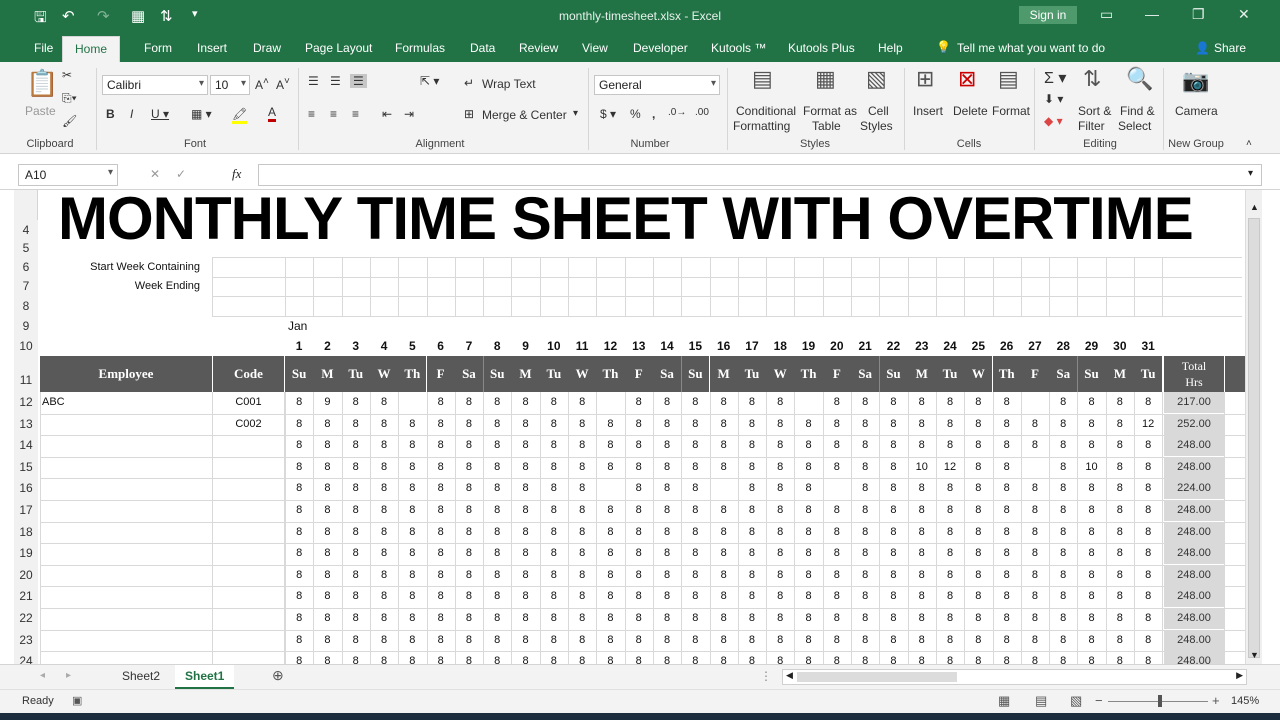 The height and width of the screenshot is (720, 1280). I want to click on row-number: 15, so click(26, 467).